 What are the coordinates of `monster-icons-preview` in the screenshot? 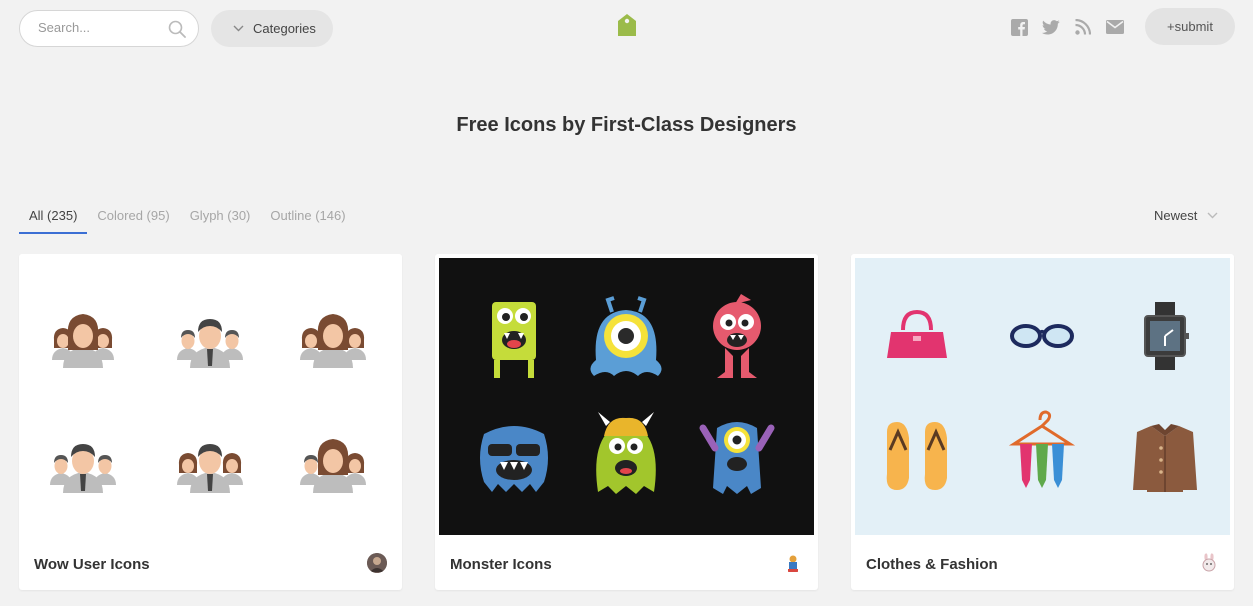 It's located at (627, 394).